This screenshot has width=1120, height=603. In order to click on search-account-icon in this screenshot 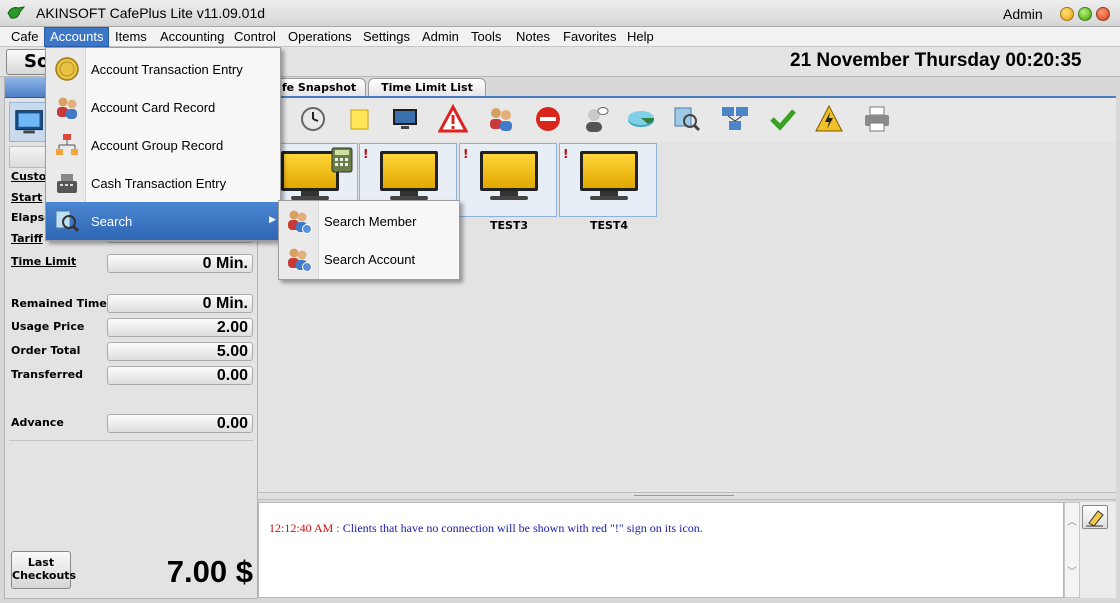, I will do `click(300, 260)`.